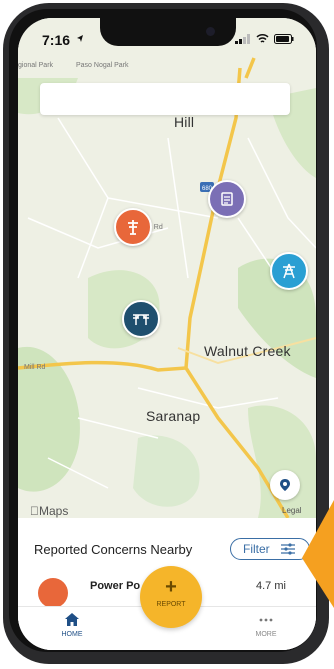  What do you see at coordinates (262, 38) in the screenshot?
I see `wifi-icon` at bounding box center [262, 38].